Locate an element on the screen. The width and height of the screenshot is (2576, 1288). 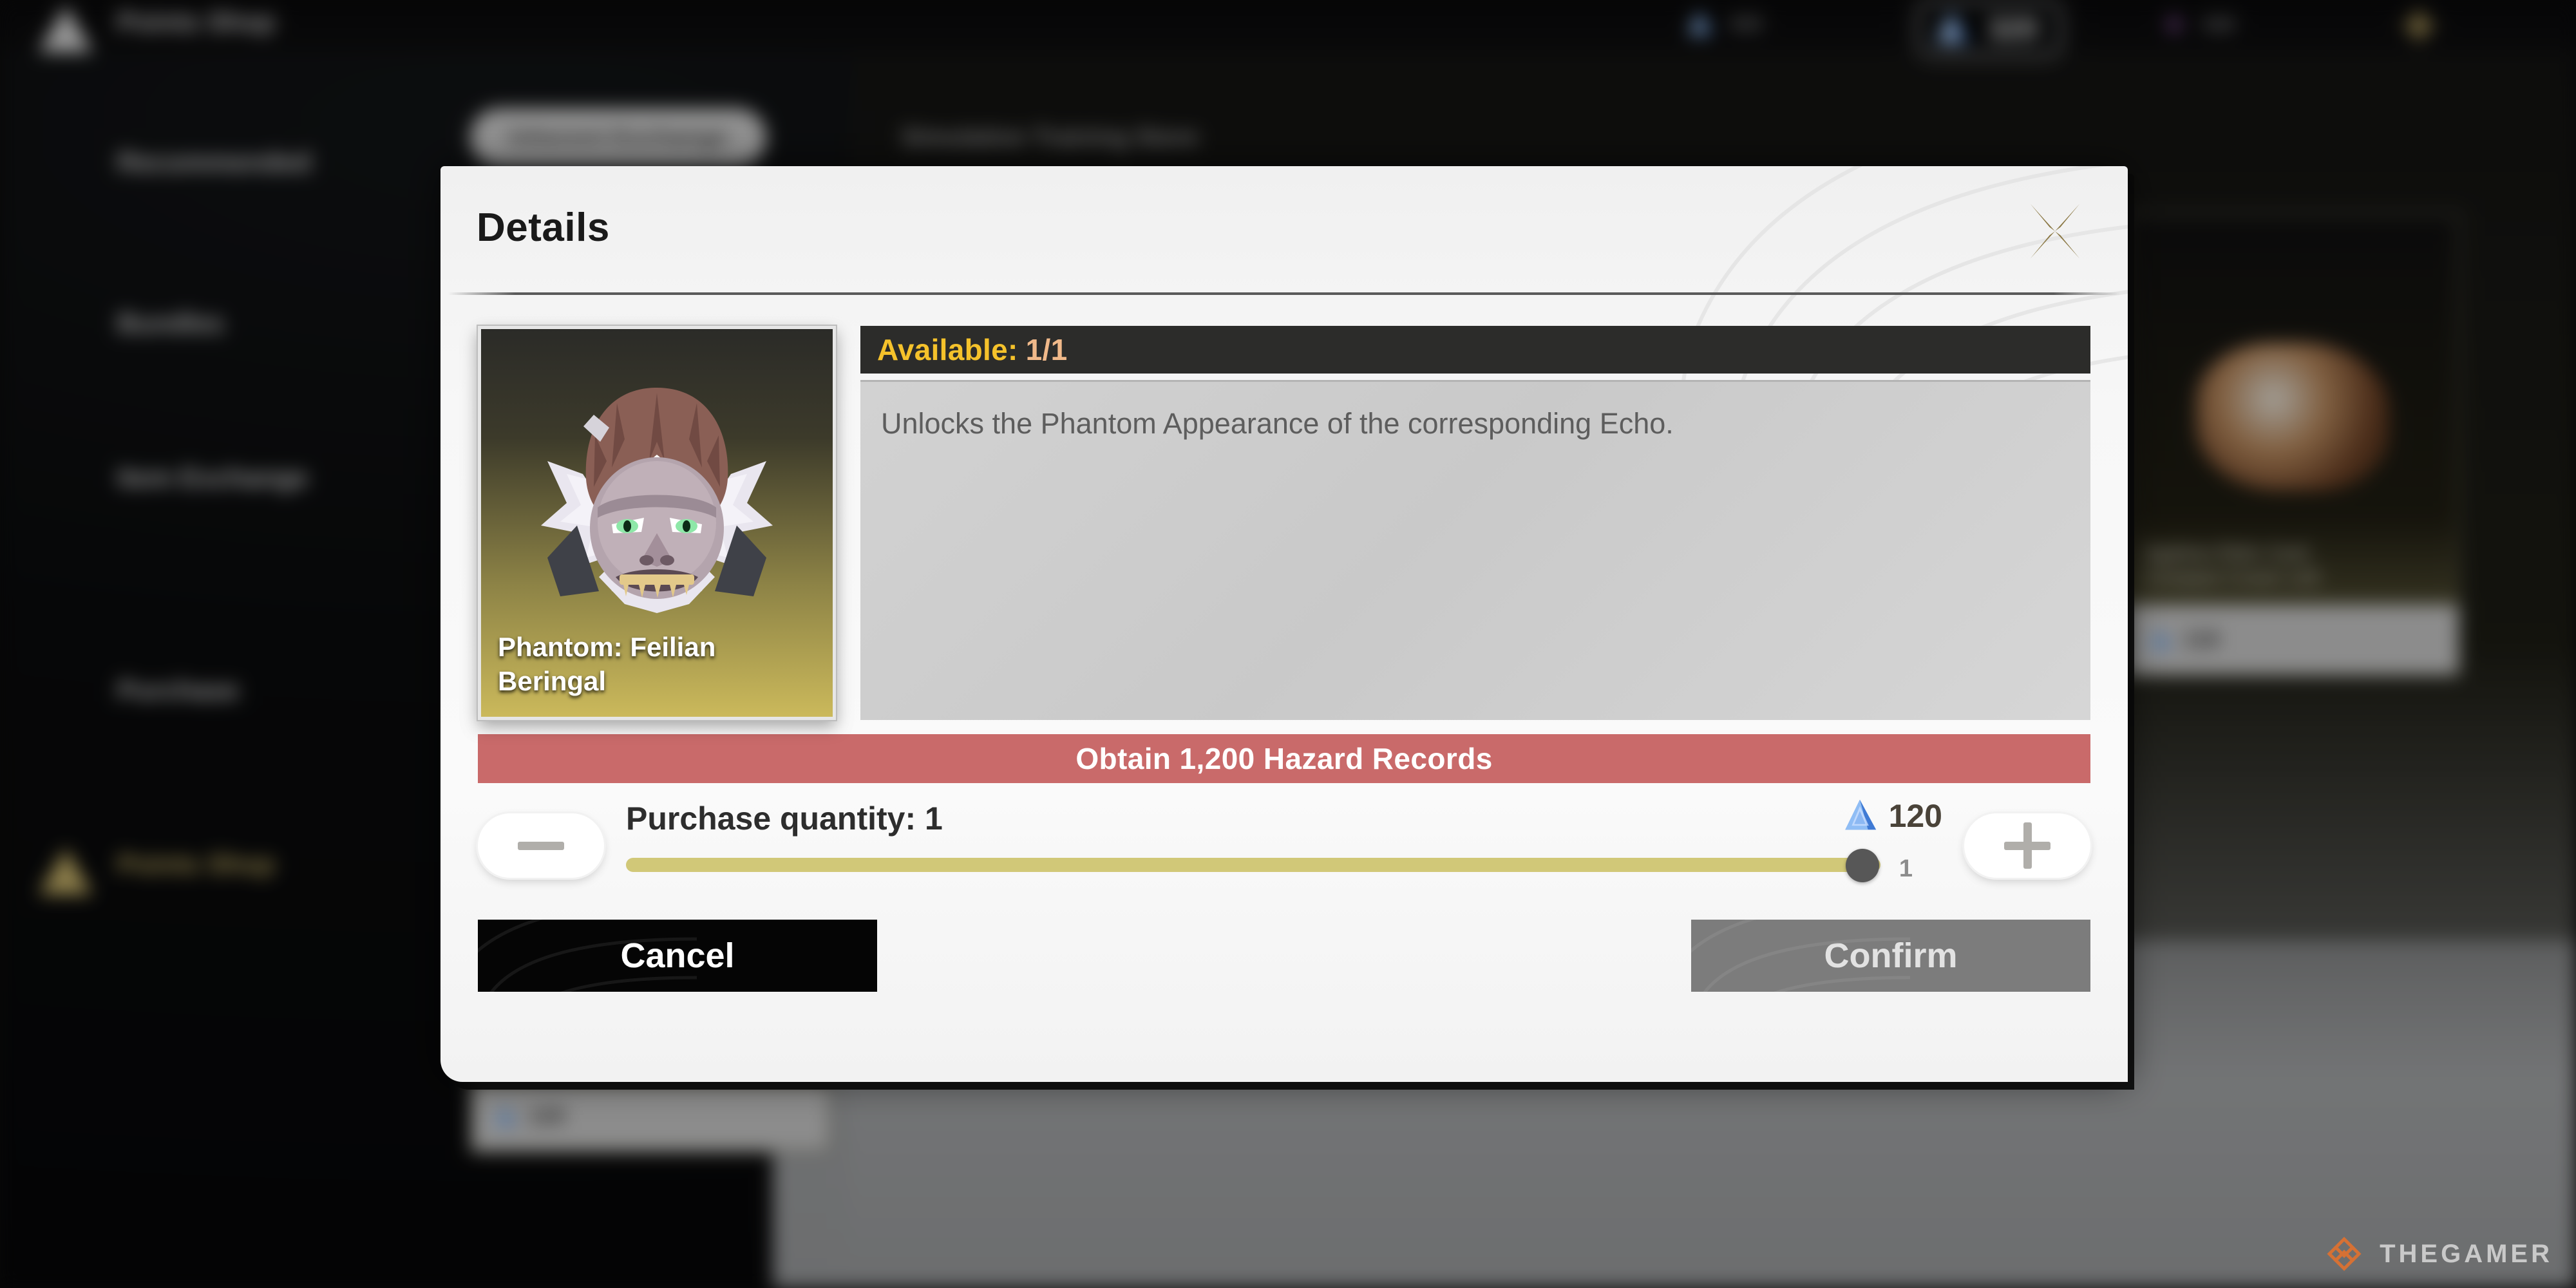
availability-value: 1/1 is located at coordinates (1046, 350).